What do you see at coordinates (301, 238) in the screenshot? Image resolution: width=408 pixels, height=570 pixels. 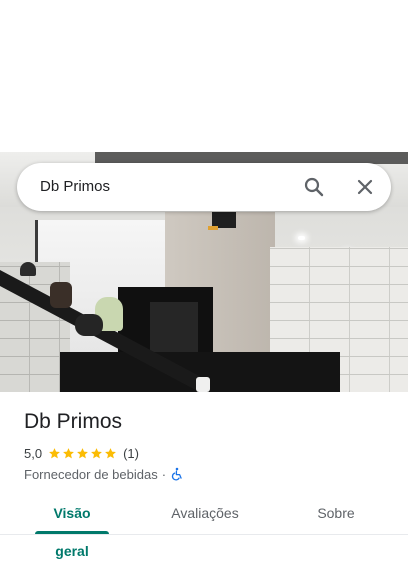 I see `photo-light` at bounding box center [301, 238].